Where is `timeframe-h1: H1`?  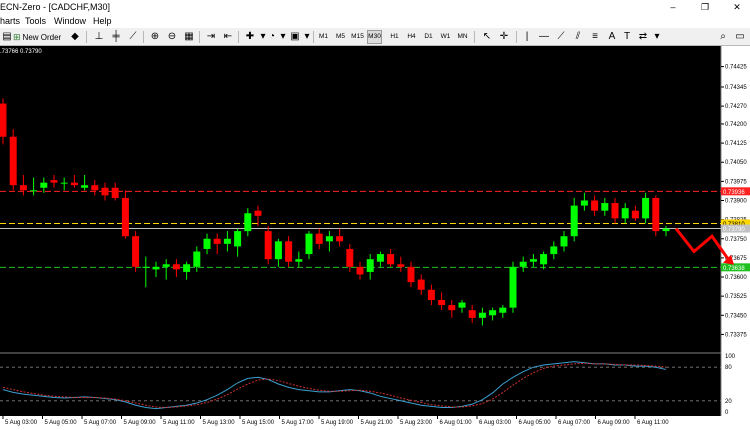
timeframe-h1: H1 is located at coordinates (394, 37).